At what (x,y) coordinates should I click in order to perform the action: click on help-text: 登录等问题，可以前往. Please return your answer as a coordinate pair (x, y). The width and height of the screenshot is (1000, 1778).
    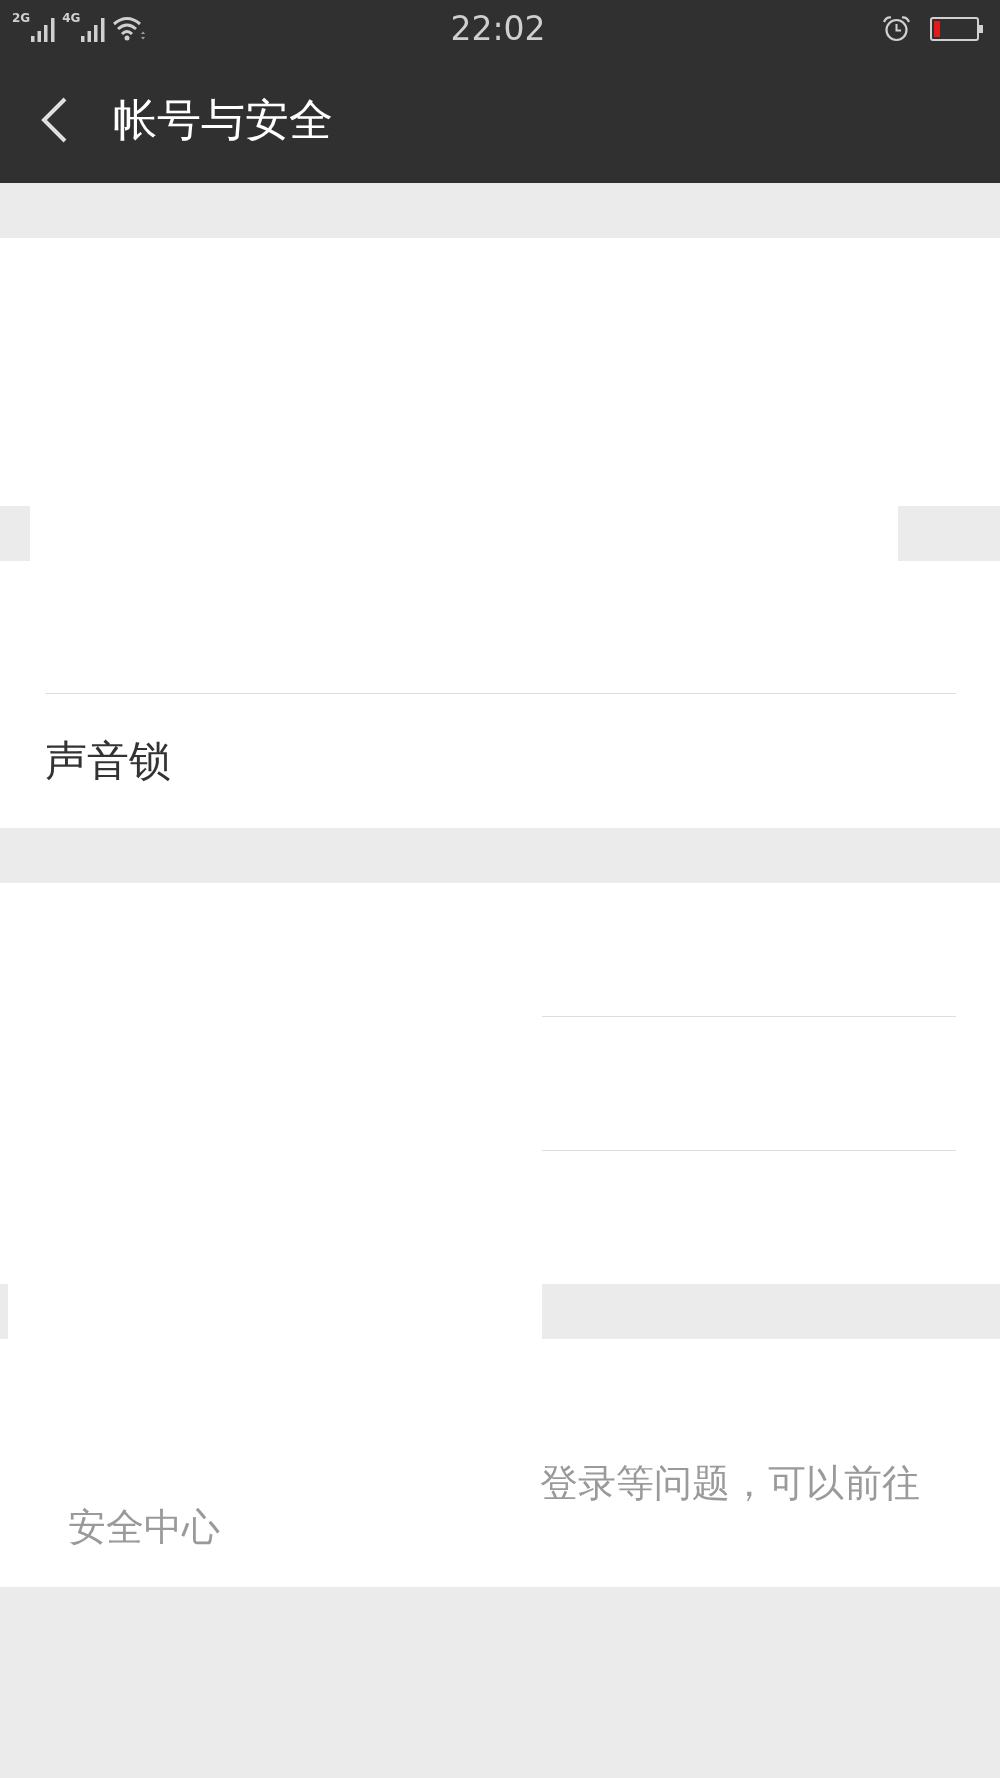
    Looking at the image, I should click on (730, 1483).